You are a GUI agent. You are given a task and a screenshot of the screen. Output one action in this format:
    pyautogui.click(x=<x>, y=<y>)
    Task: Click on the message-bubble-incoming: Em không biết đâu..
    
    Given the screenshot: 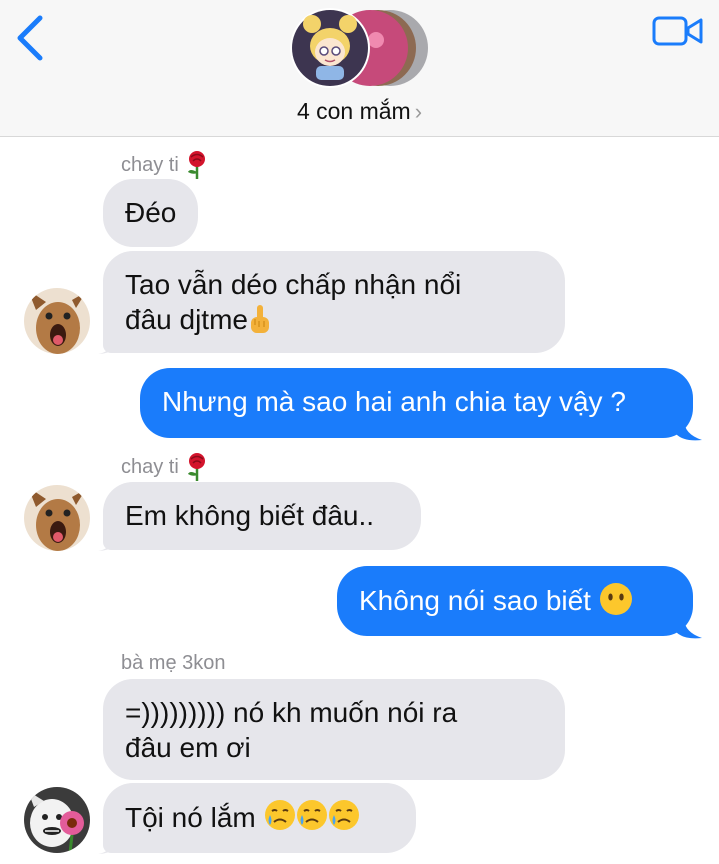 What is the action you would take?
    pyautogui.click(x=262, y=516)
    